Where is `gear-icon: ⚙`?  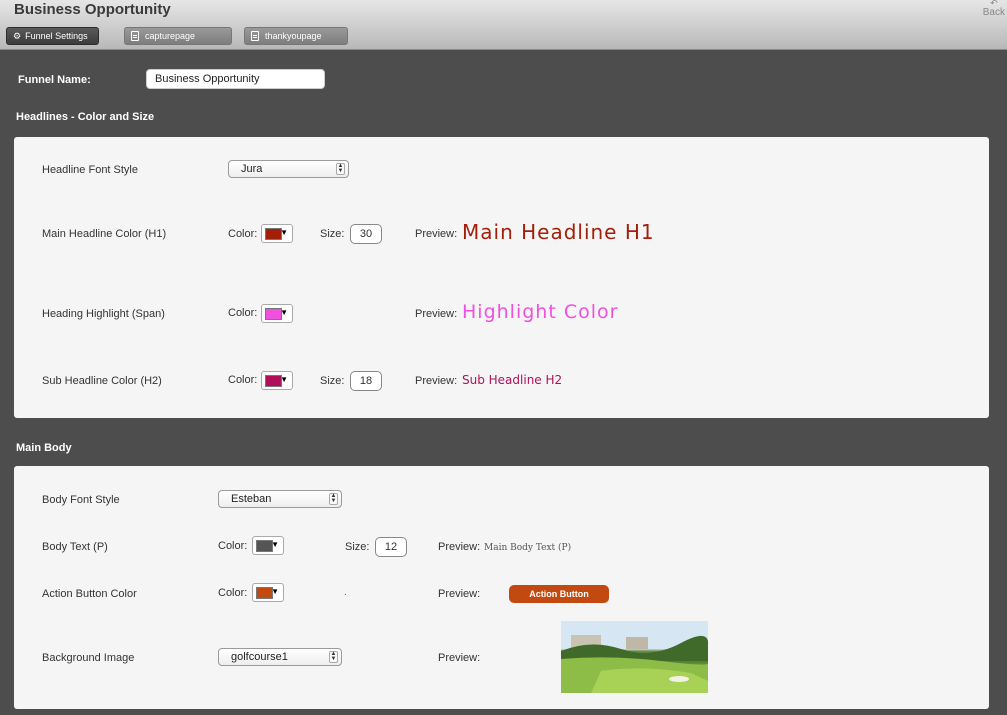 gear-icon: ⚙ is located at coordinates (17, 35).